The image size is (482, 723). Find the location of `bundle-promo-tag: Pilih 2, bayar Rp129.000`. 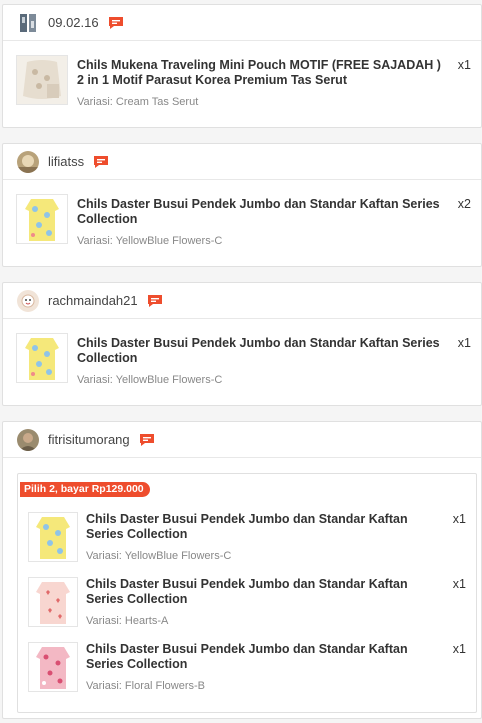

bundle-promo-tag: Pilih 2, bayar Rp129.000 is located at coordinates (85, 489).